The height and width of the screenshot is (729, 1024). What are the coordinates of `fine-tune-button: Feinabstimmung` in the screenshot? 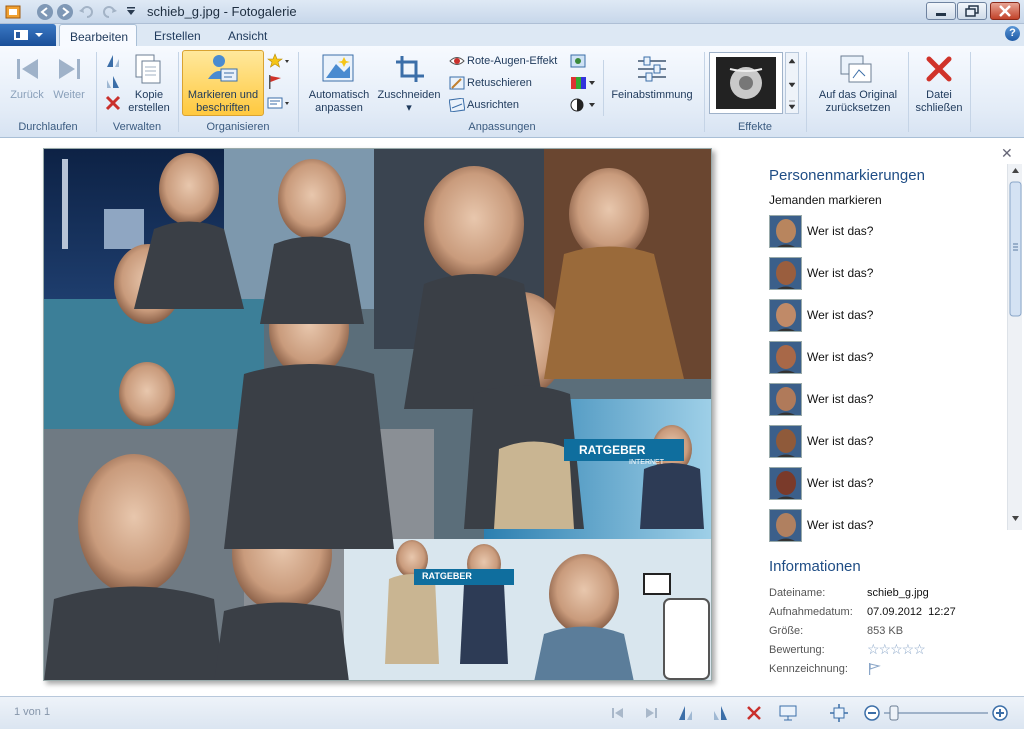 It's located at (652, 95).